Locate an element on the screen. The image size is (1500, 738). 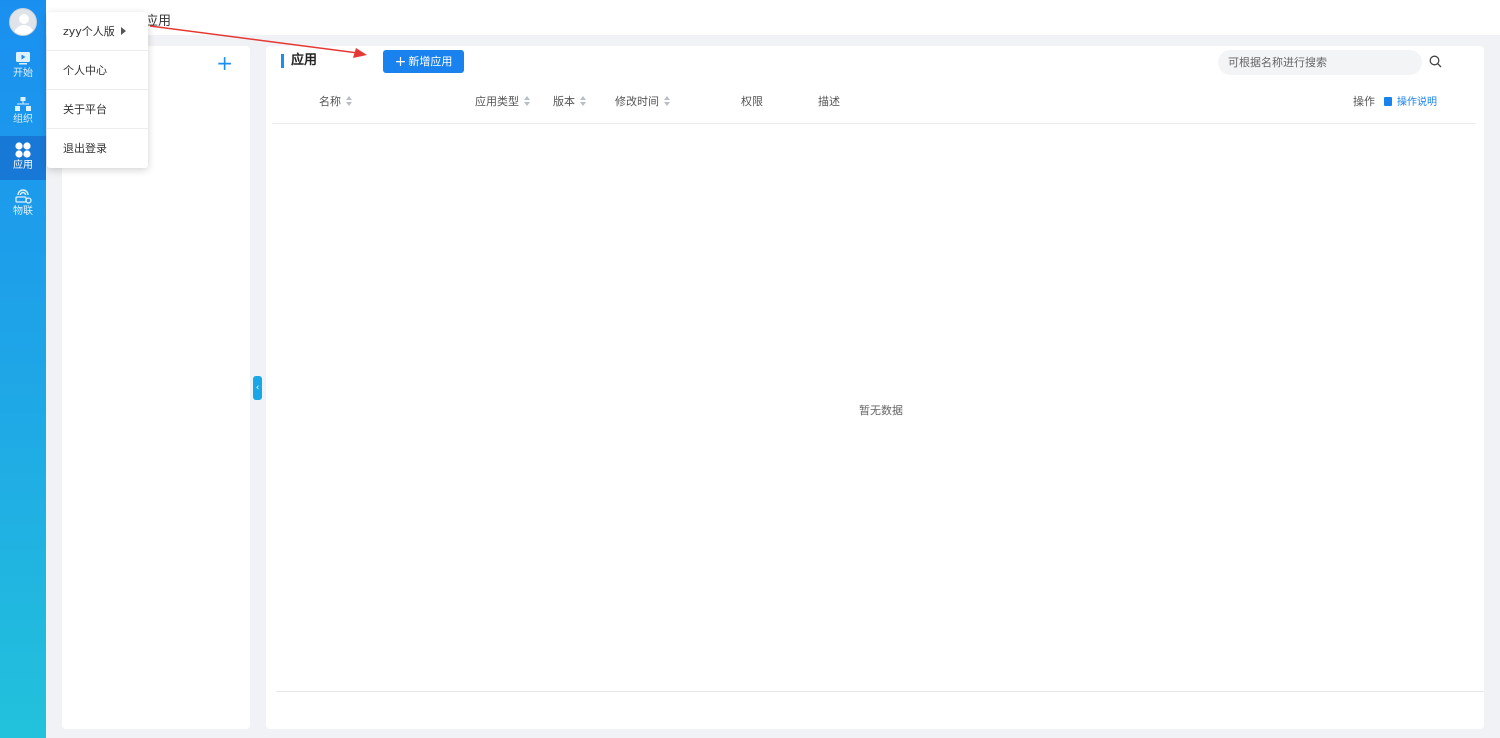
video-icon is located at coordinates (23, 58).